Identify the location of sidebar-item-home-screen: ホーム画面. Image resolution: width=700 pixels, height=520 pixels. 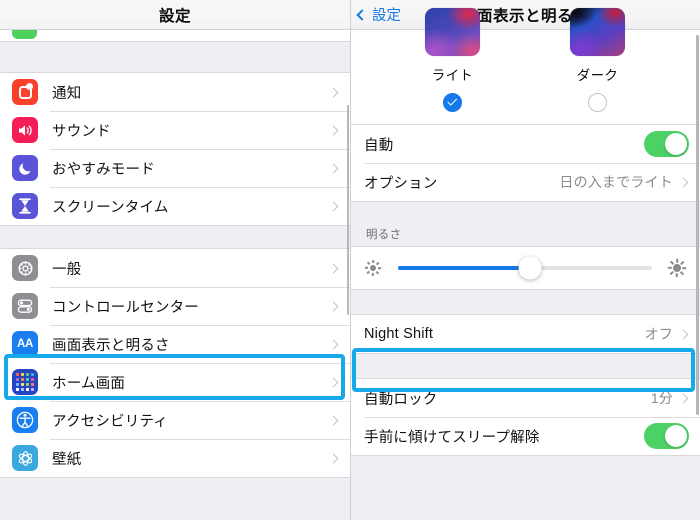
(175, 382).